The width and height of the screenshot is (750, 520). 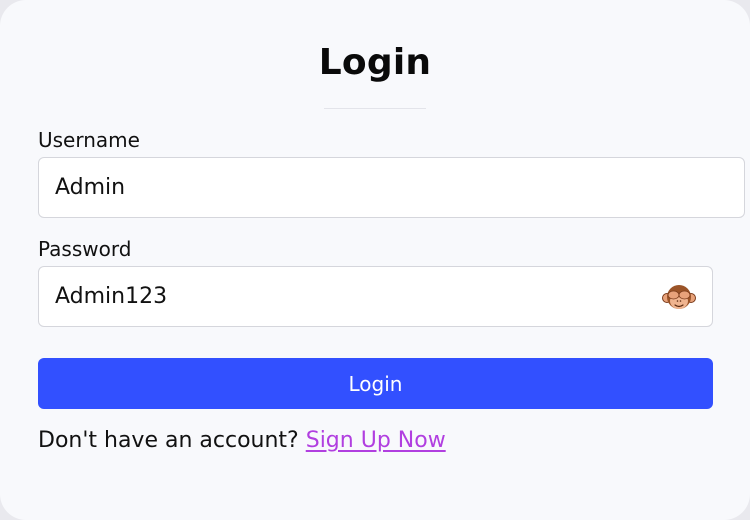 I want to click on password-input, so click(x=375, y=296).